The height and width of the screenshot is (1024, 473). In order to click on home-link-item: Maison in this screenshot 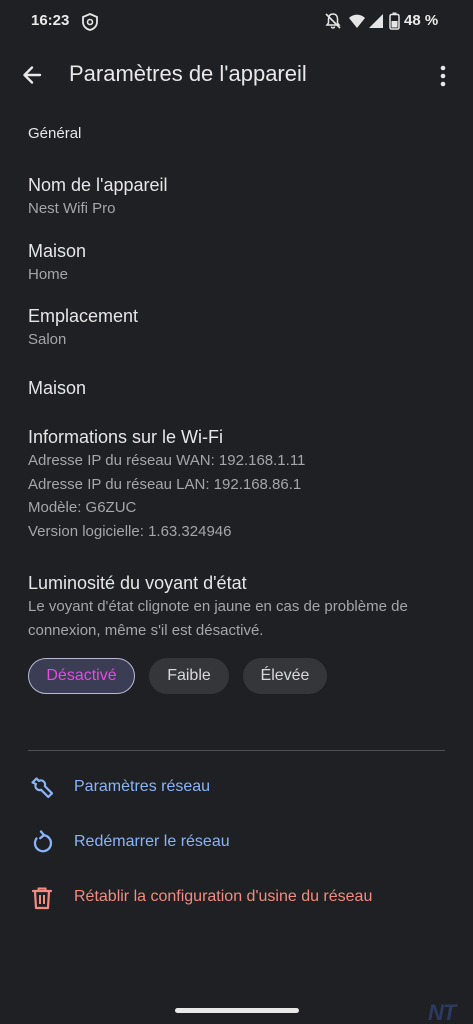, I will do `click(240, 388)`.